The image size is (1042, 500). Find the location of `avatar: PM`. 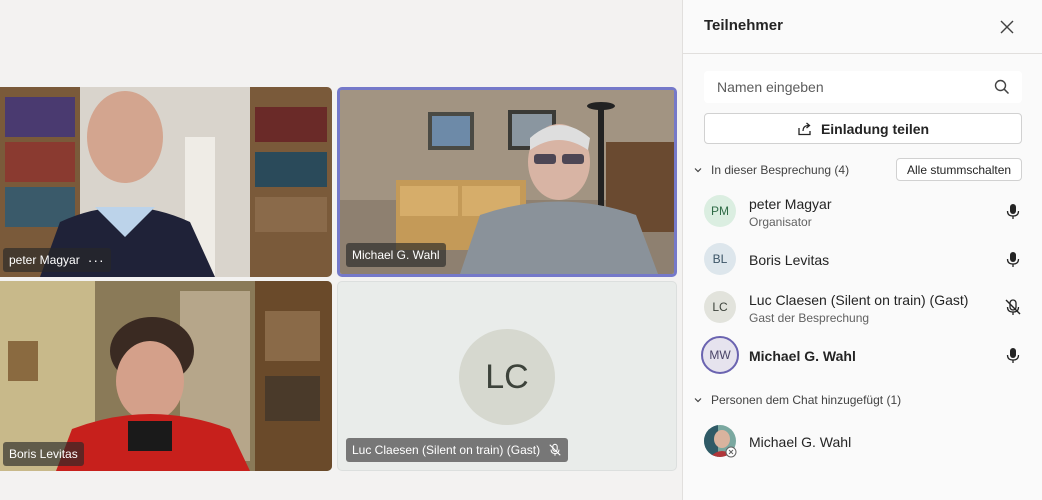

avatar: PM is located at coordinates (720, 211).